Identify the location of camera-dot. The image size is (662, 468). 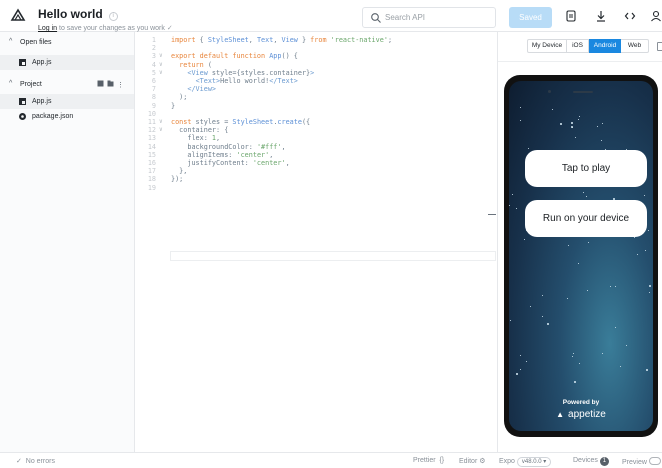
(549, 91).